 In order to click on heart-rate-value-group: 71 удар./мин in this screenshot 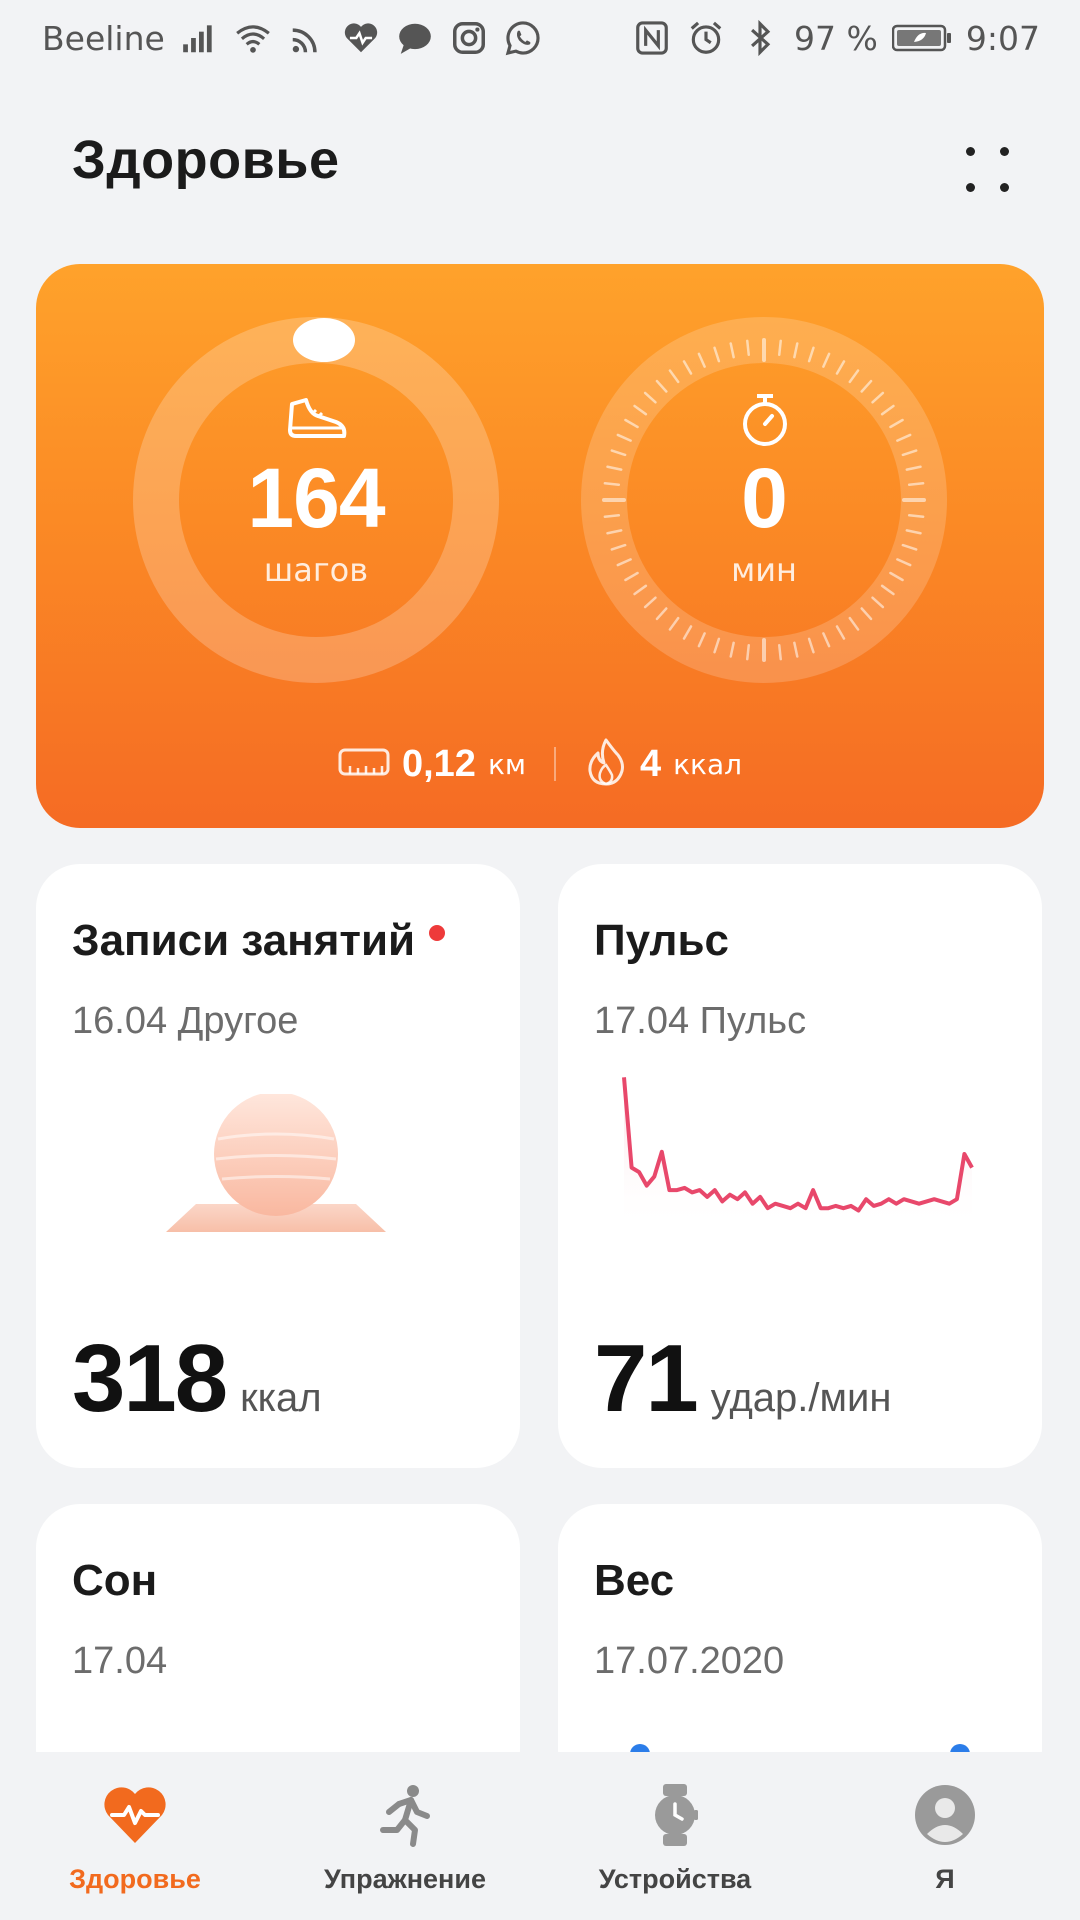, I will do `click(742, 1379)`.